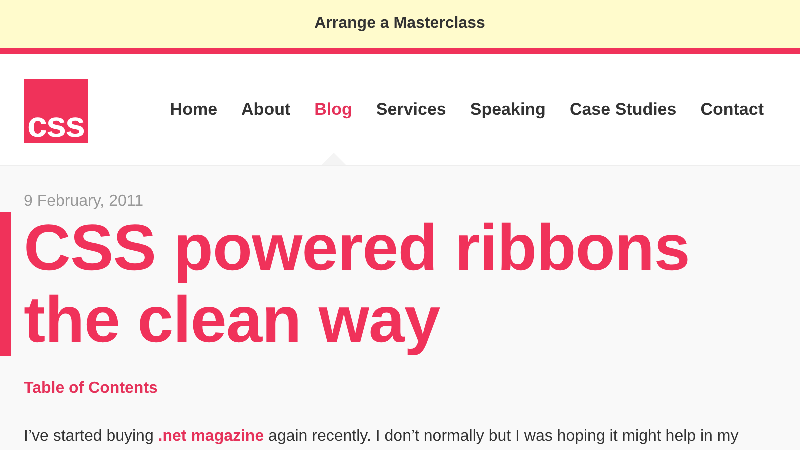  I want to click on nav-link: Speaking, so click(508, 110).